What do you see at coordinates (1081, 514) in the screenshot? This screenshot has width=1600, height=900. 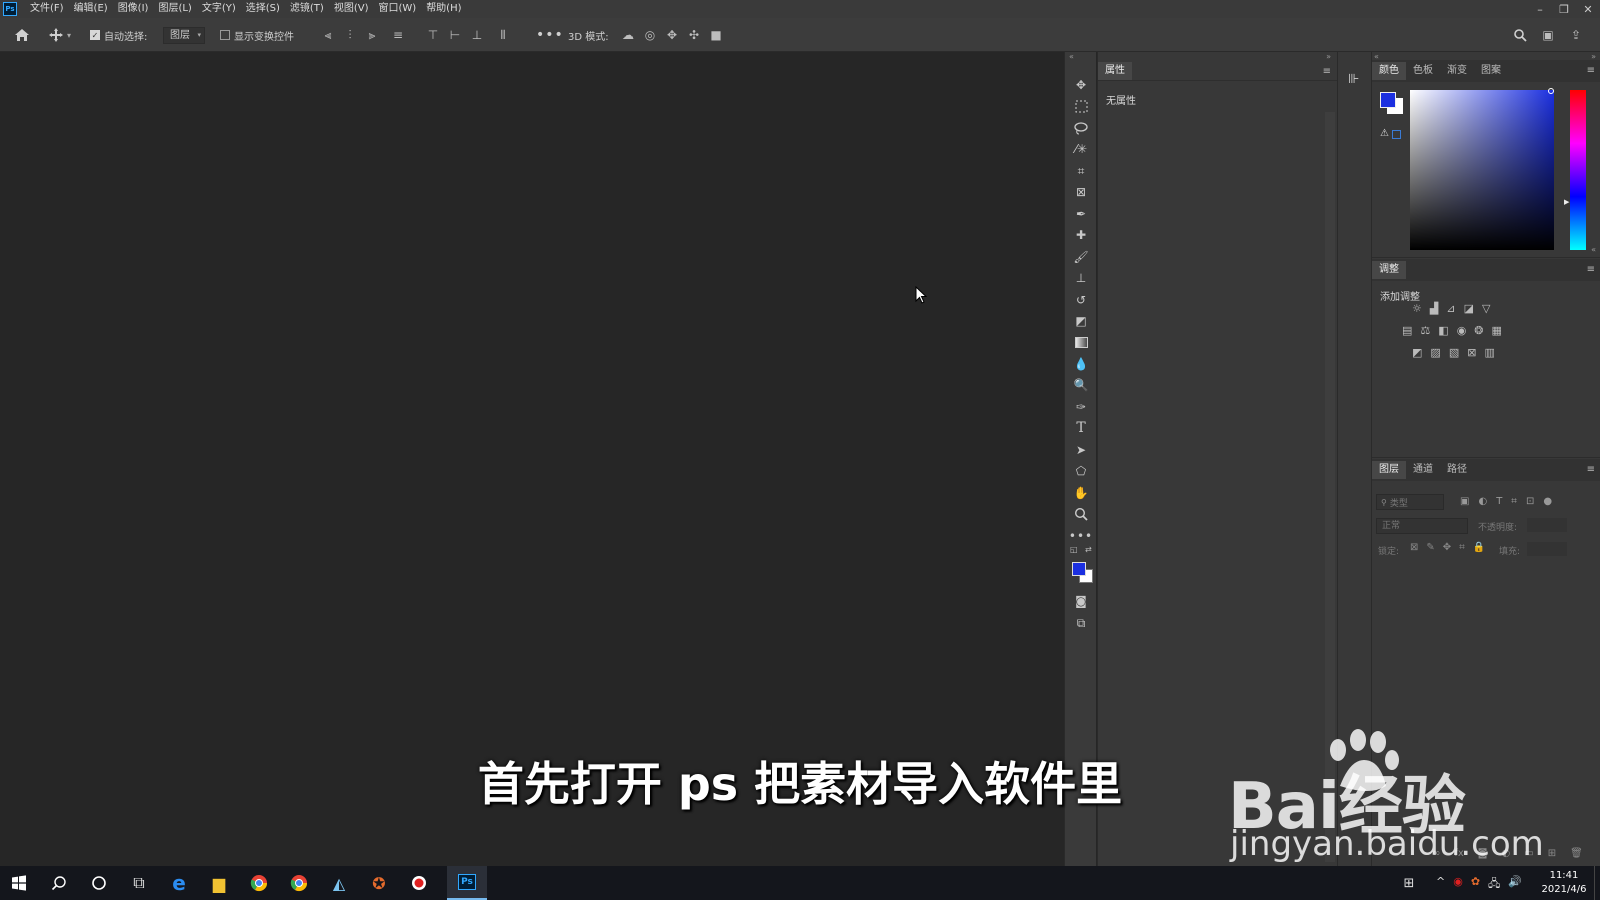 I see `zoom-tool-icon` at bounding box center [1081, 514].